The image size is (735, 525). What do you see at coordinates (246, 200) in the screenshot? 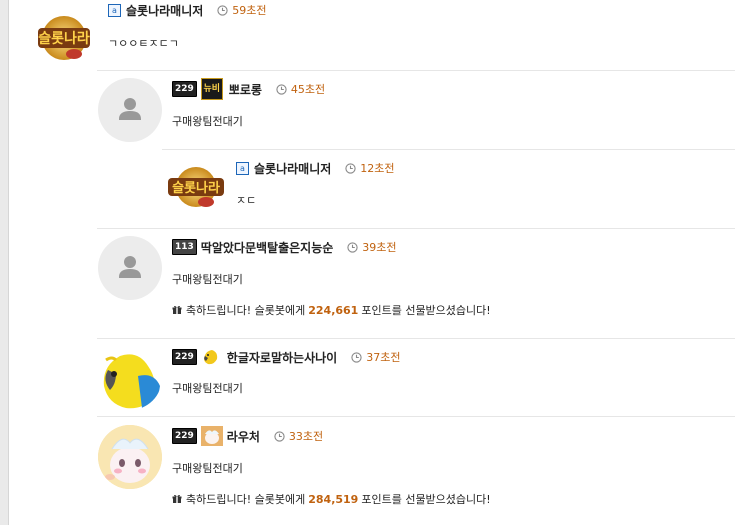
I see `comment-body: ㅈㄷ` at bounding box center [246, 200].